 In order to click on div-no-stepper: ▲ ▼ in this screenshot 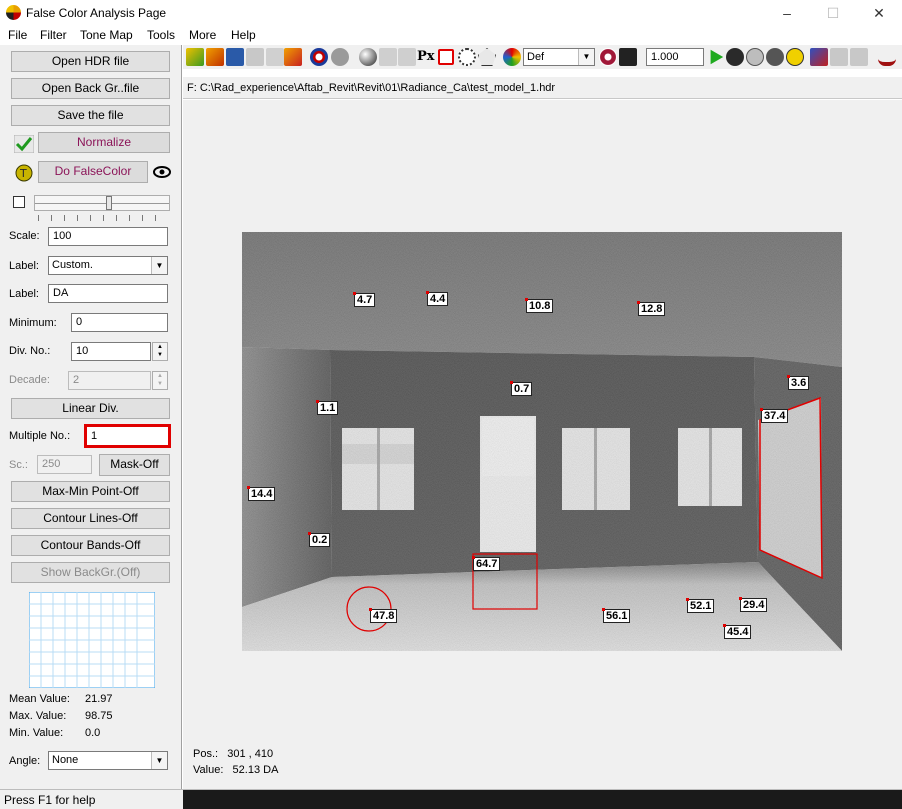, I will do `click(160, 351)`.